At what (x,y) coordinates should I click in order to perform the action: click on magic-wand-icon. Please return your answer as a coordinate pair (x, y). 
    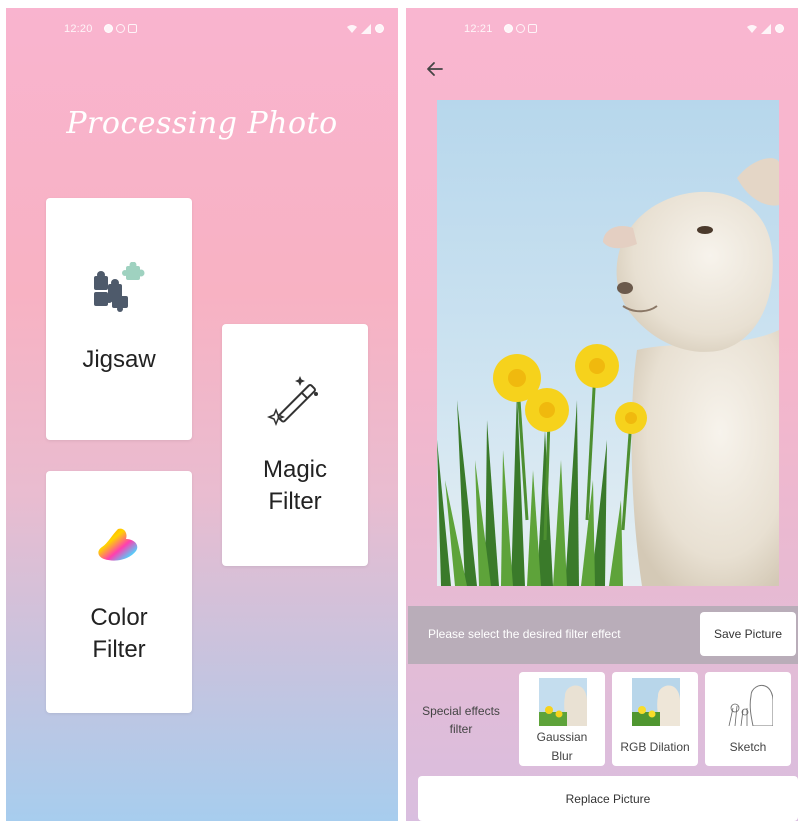
    Looking at the image, I should click on (292, 401).